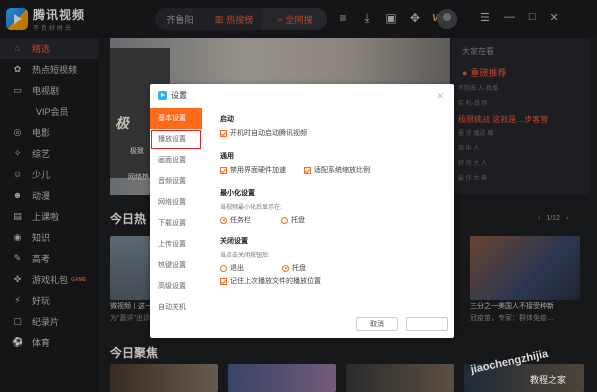 This screenshot has width=597, height=392. I want to click on option-label: 任务栏, so click(240, 220).